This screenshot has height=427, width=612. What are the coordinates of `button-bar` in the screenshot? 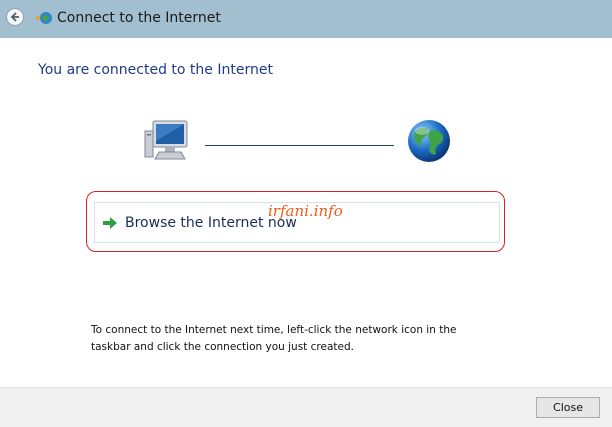 It's located at (306, 407).